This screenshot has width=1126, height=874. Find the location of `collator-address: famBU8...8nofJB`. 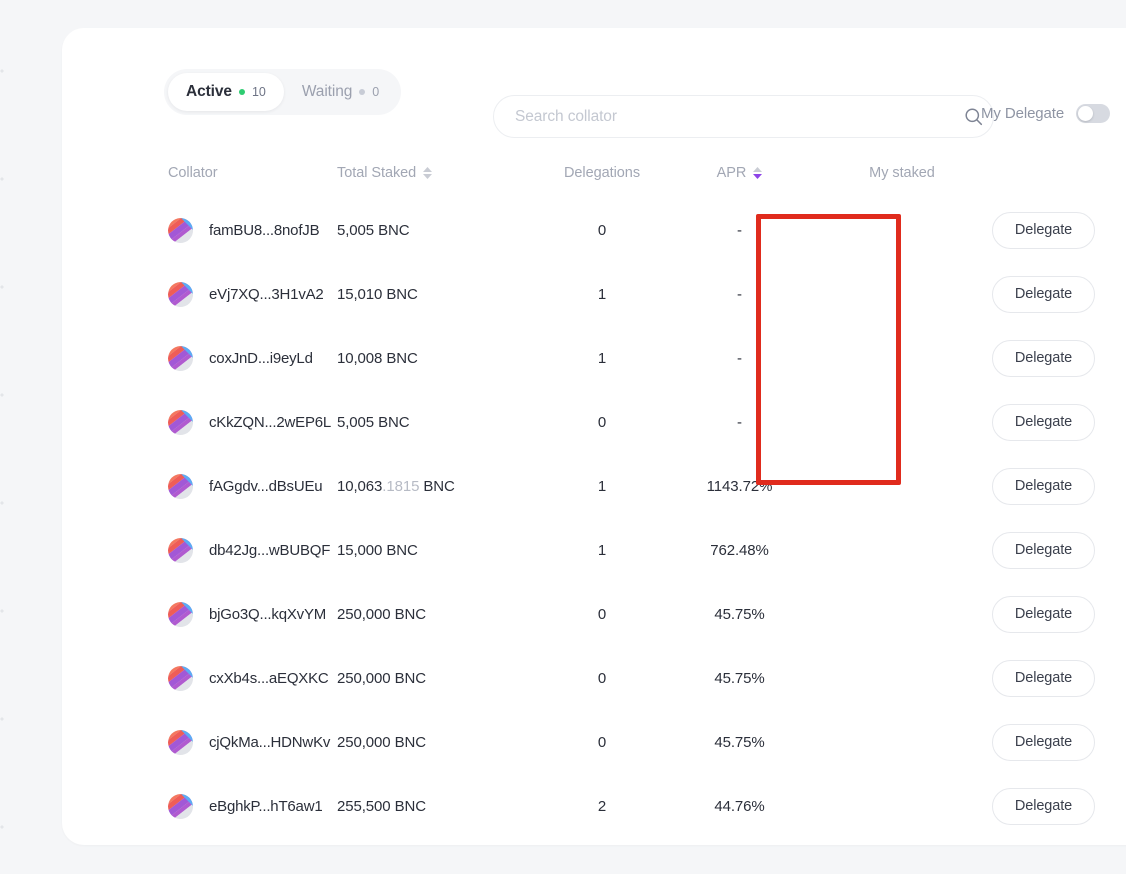

collator-address: famBU8...8nofJB is located at coordinates (264, 230).